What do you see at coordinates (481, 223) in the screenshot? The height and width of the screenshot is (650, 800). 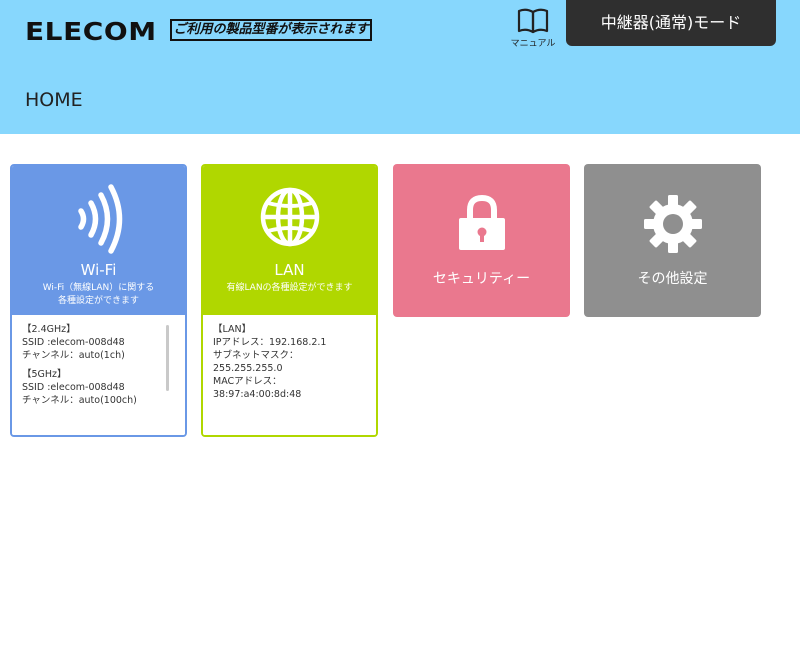 I see `padlock-icon` at bounding box center [481, 223].